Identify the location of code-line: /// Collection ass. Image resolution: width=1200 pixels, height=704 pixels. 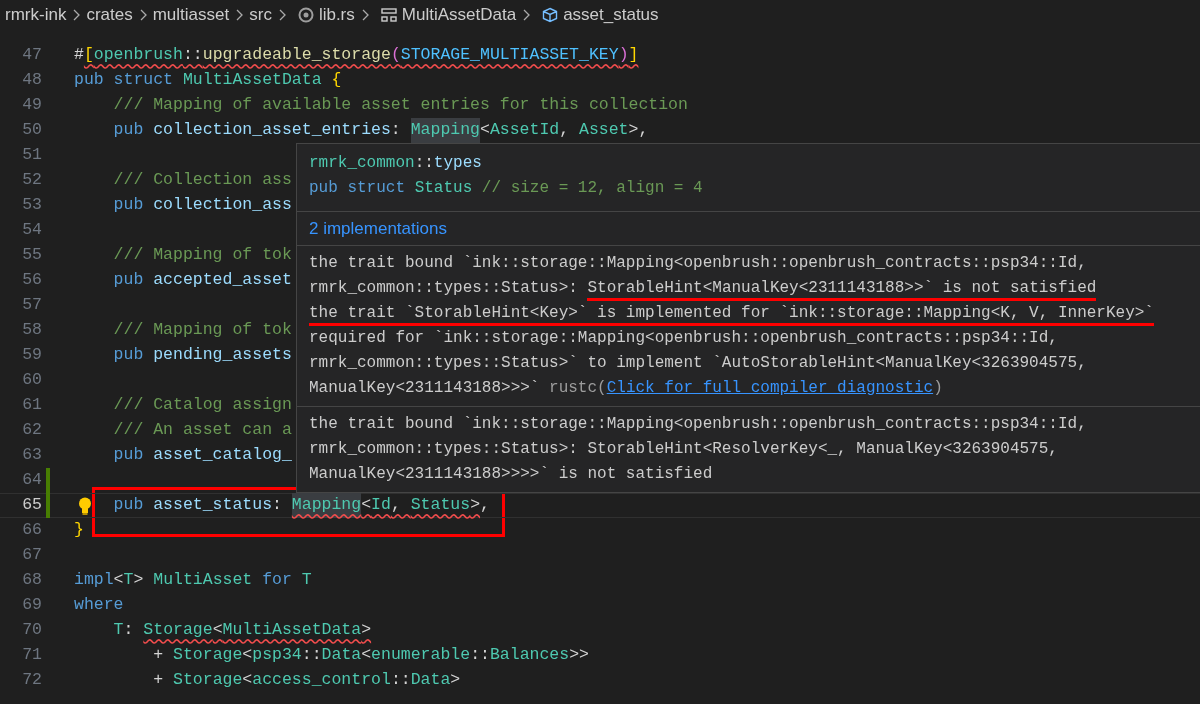
(202, 180).